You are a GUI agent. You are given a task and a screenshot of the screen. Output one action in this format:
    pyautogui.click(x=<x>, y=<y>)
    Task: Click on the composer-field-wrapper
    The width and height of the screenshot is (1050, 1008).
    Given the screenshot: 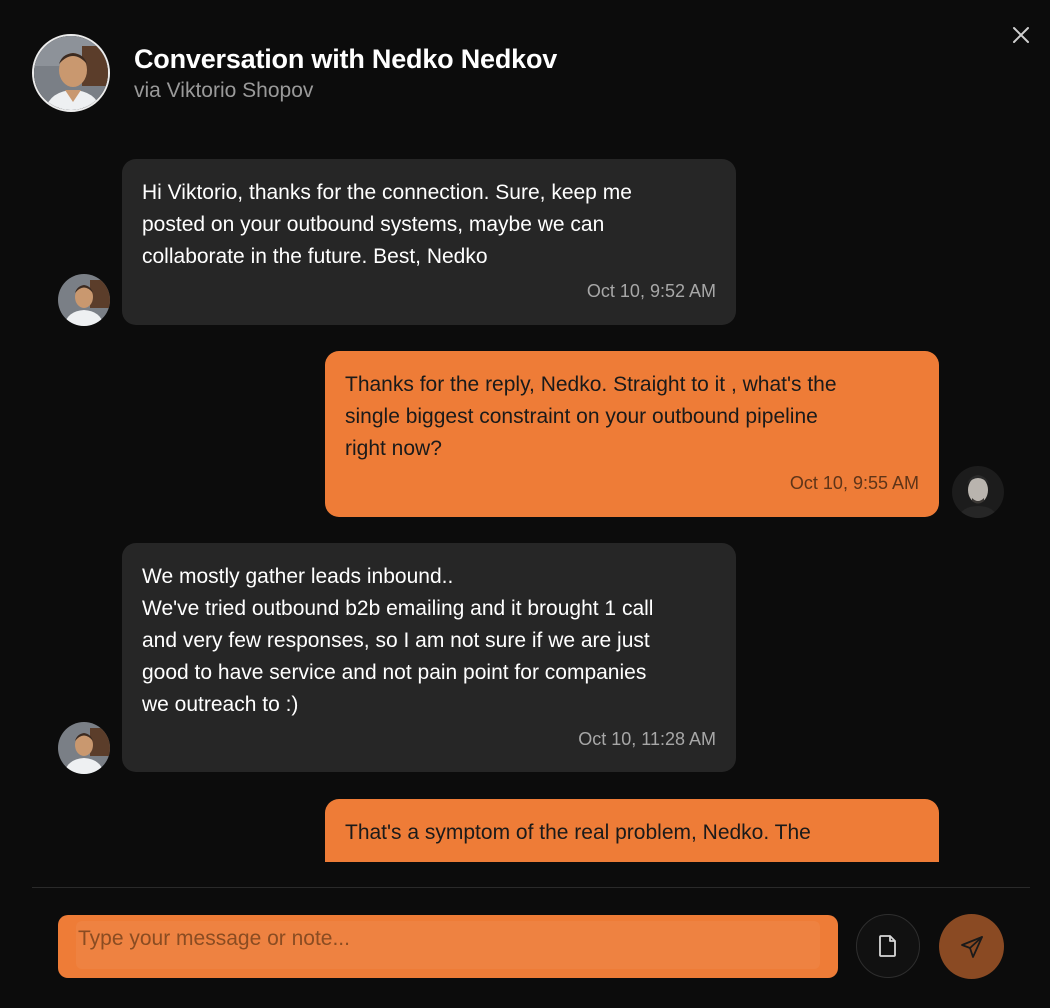 What is the action you would take?
    pyautogui.click(x=448, y=945)
    